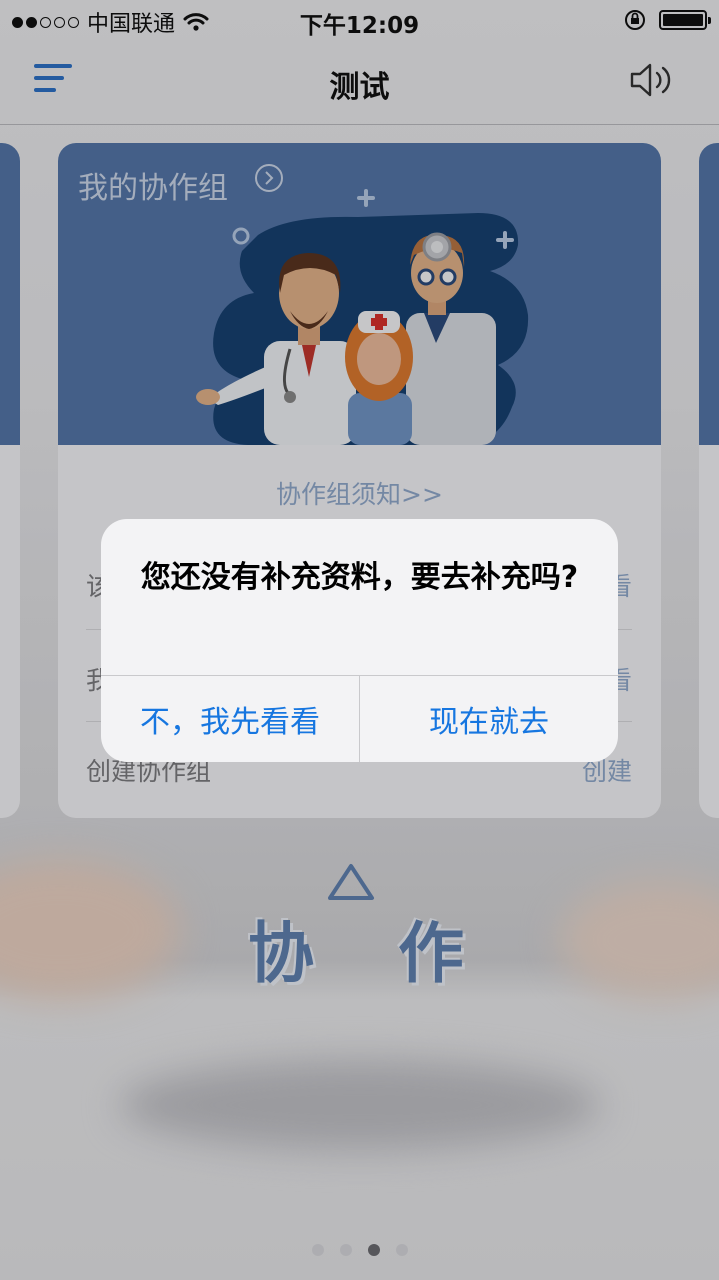 The image size is (719, 1280). I want to click on cancel-button: 不，我先看看, so click(230, 719).